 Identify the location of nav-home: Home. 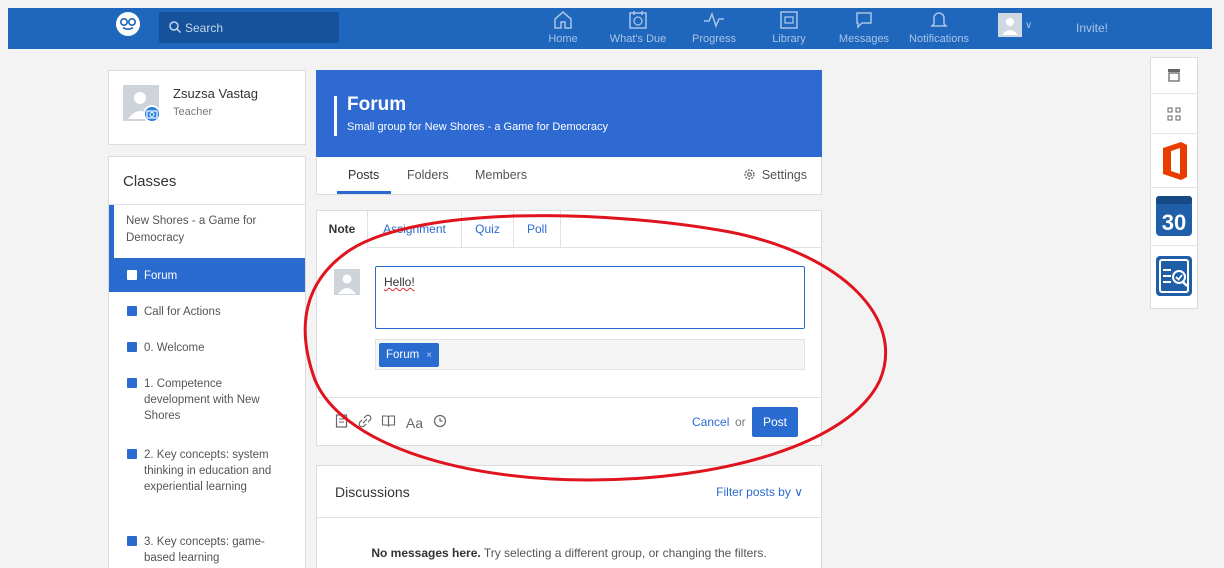
(563, 29).